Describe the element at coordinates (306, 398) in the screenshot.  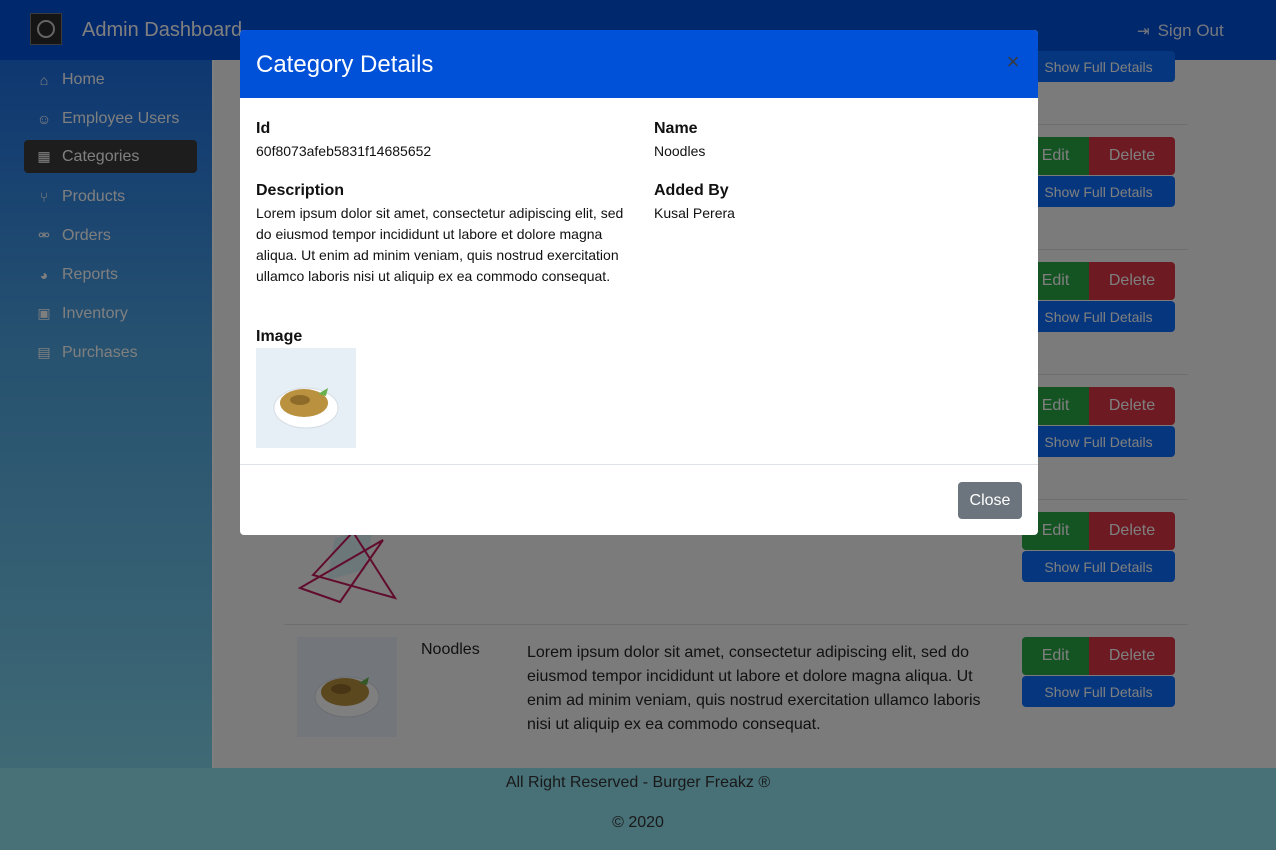
I see `category-image` at that location.